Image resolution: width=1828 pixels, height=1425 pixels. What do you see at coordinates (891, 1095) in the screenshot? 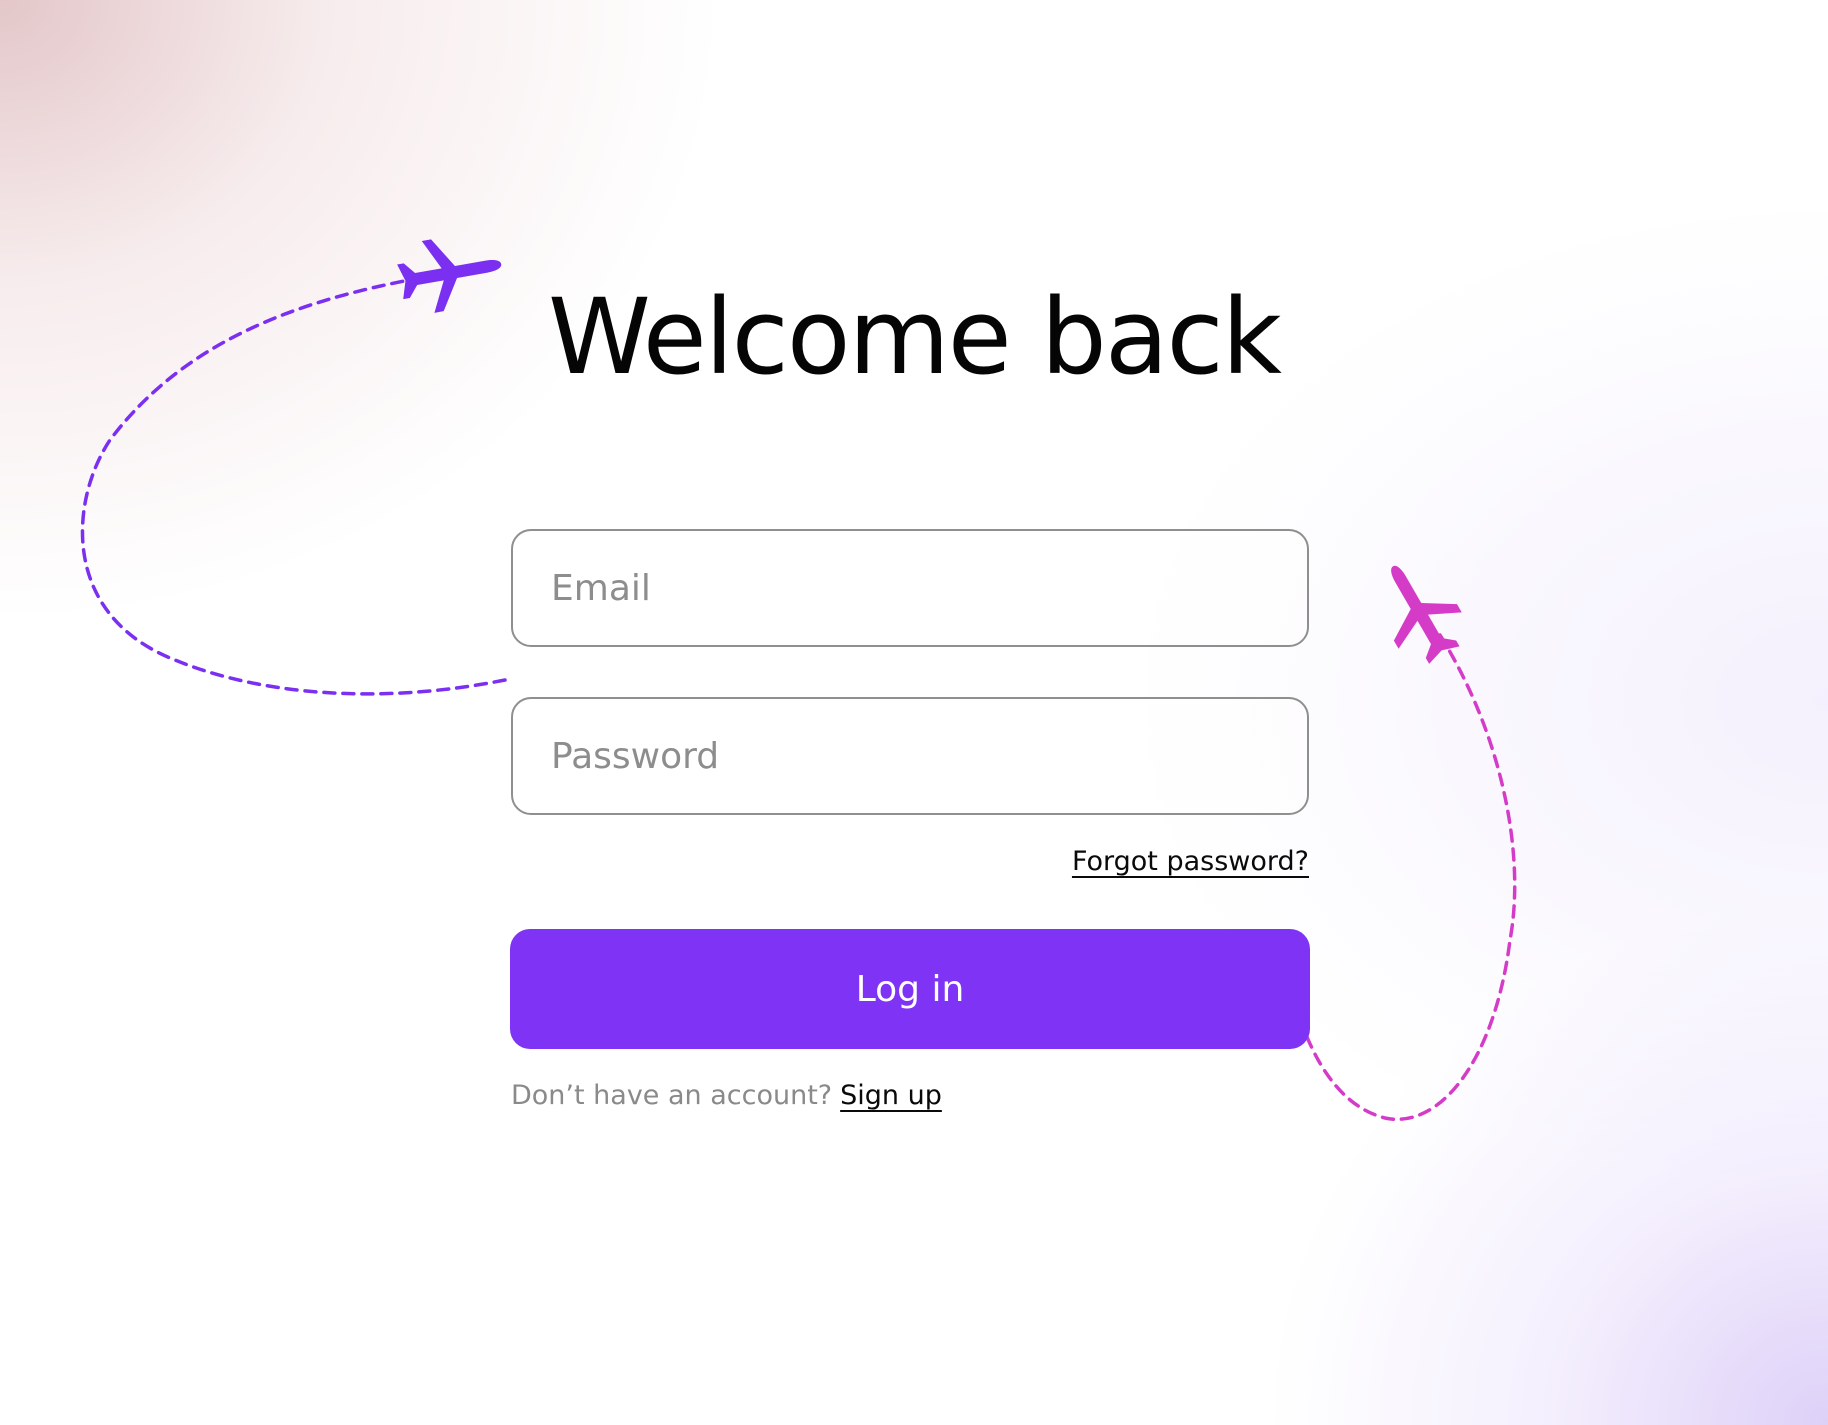
I see `signup-link: Sign up` at bounding box center [891, 1095].